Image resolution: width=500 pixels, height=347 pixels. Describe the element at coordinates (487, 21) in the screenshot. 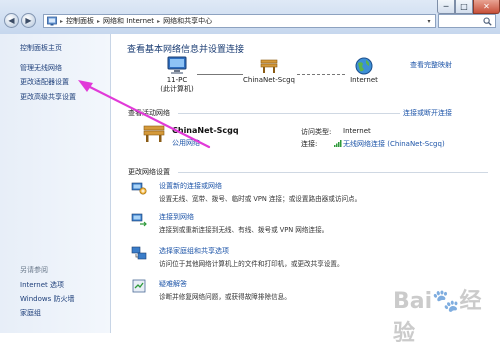

I see `search-icon` at that location.